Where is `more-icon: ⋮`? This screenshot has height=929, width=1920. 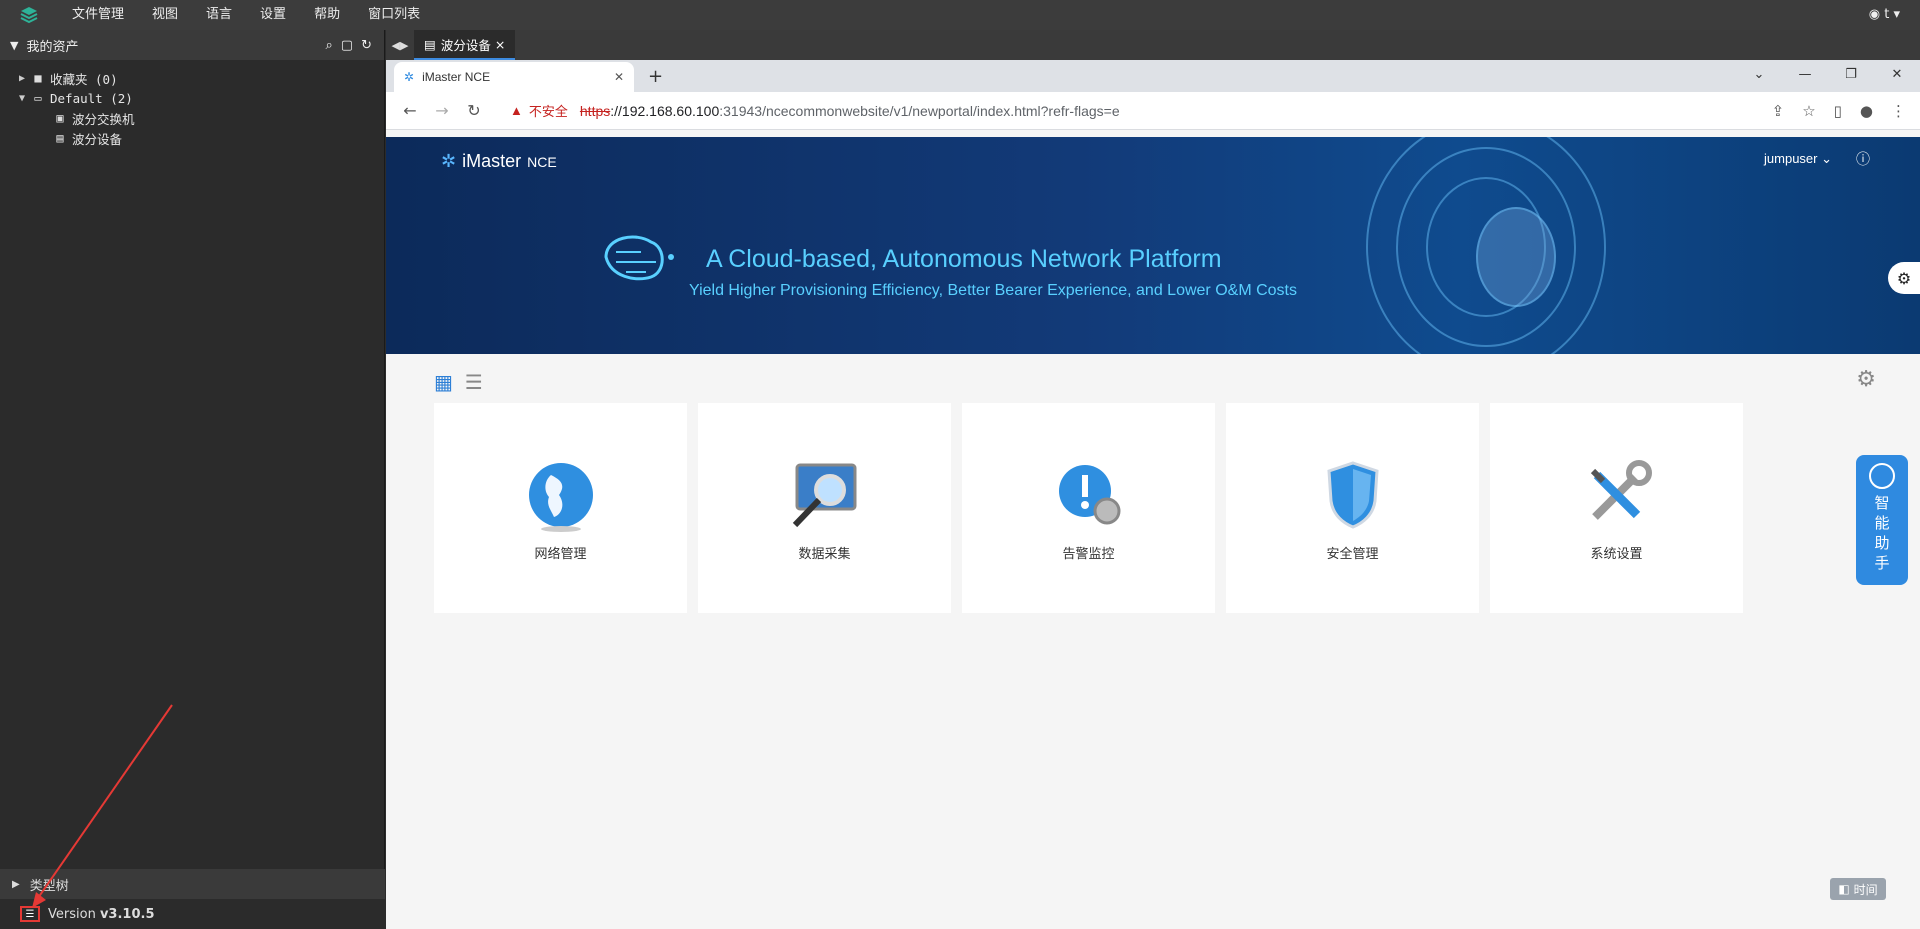
more-icon: ⋮ is located at coordinates (1898, 111).